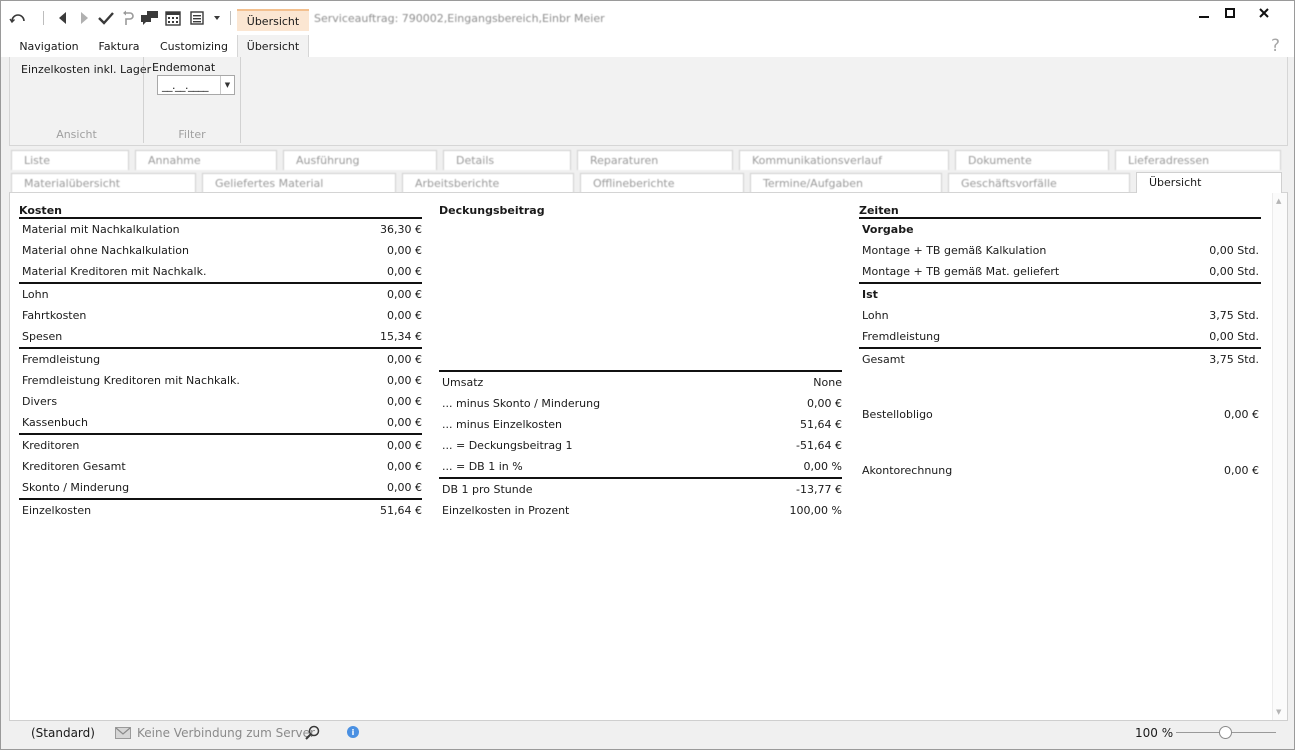  What do you see at coordinates (360, 160) in the screenshot?
I see `doctab-ausfuehrung: Ausführung` at bounding box center [360, 160].